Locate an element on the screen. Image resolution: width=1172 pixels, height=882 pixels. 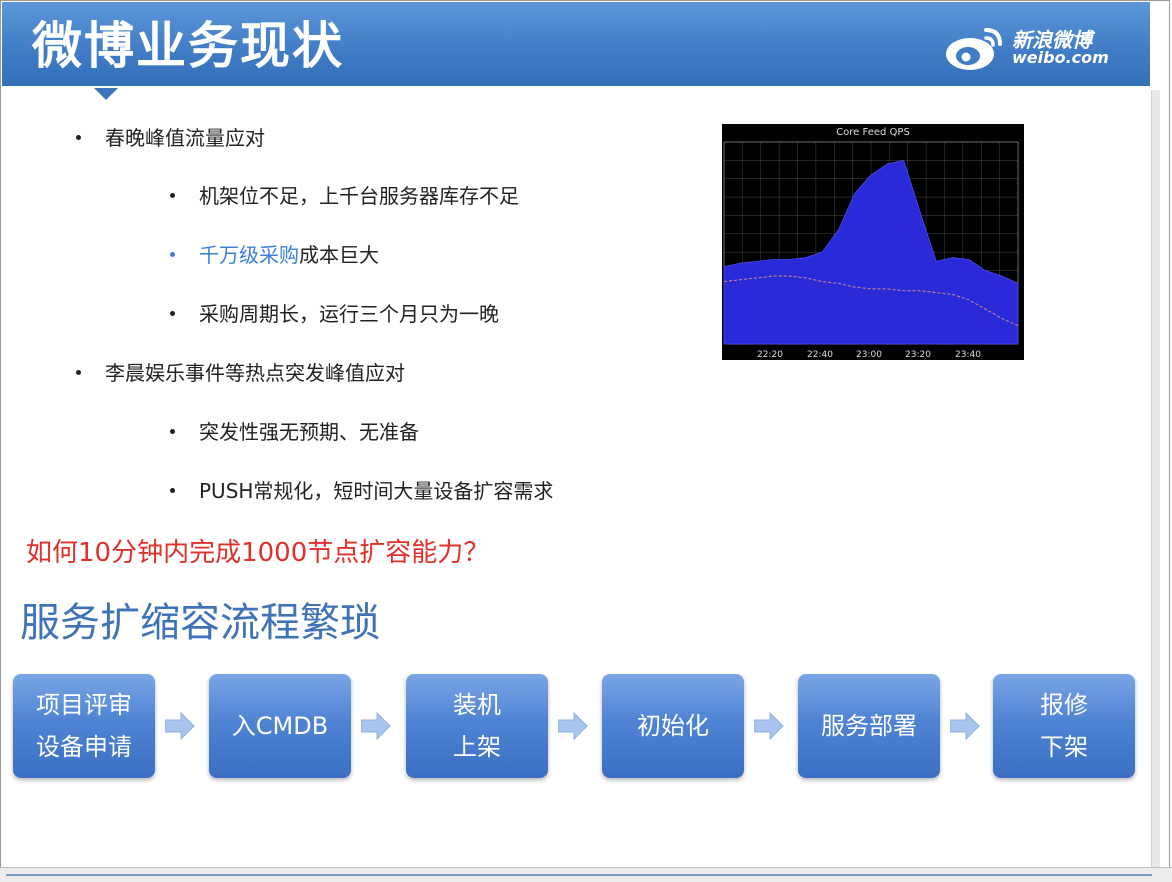
step-deploy: 服务部署 is located at coordinates (869, 726).